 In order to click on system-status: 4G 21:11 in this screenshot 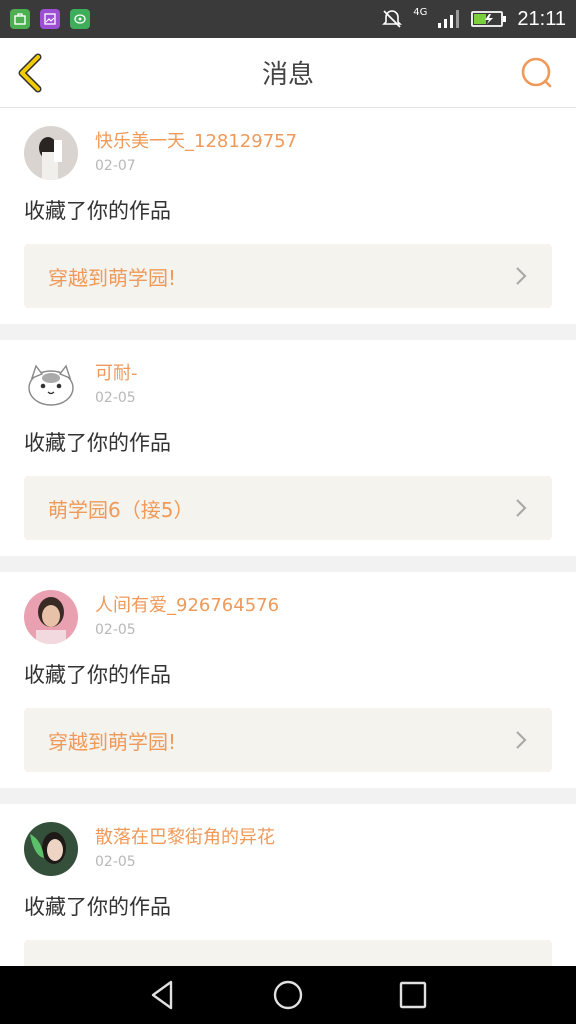, I will do `click(473, 19)`.